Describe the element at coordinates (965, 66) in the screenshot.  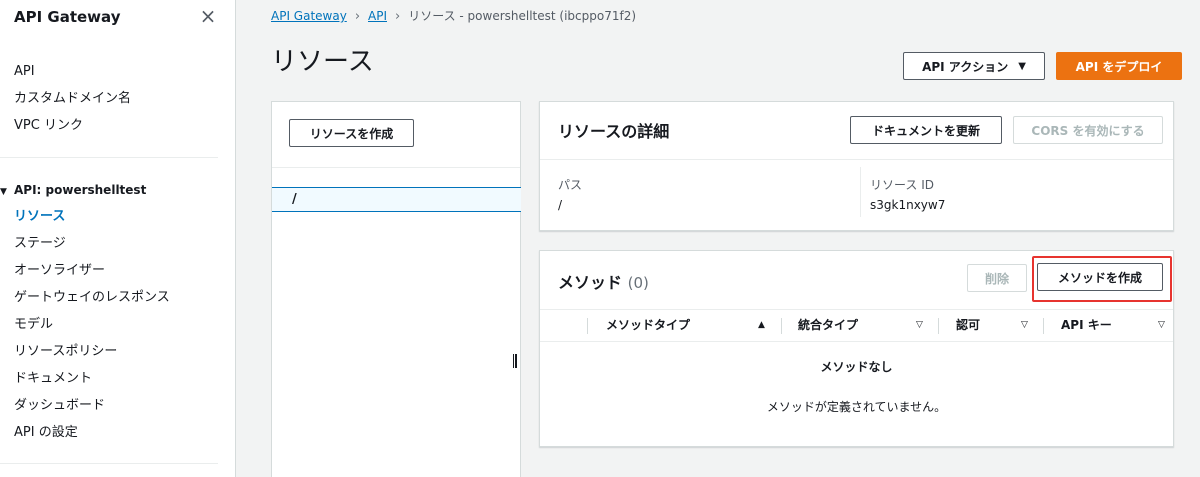
I see `api-actions-label: API アクション` at that location.